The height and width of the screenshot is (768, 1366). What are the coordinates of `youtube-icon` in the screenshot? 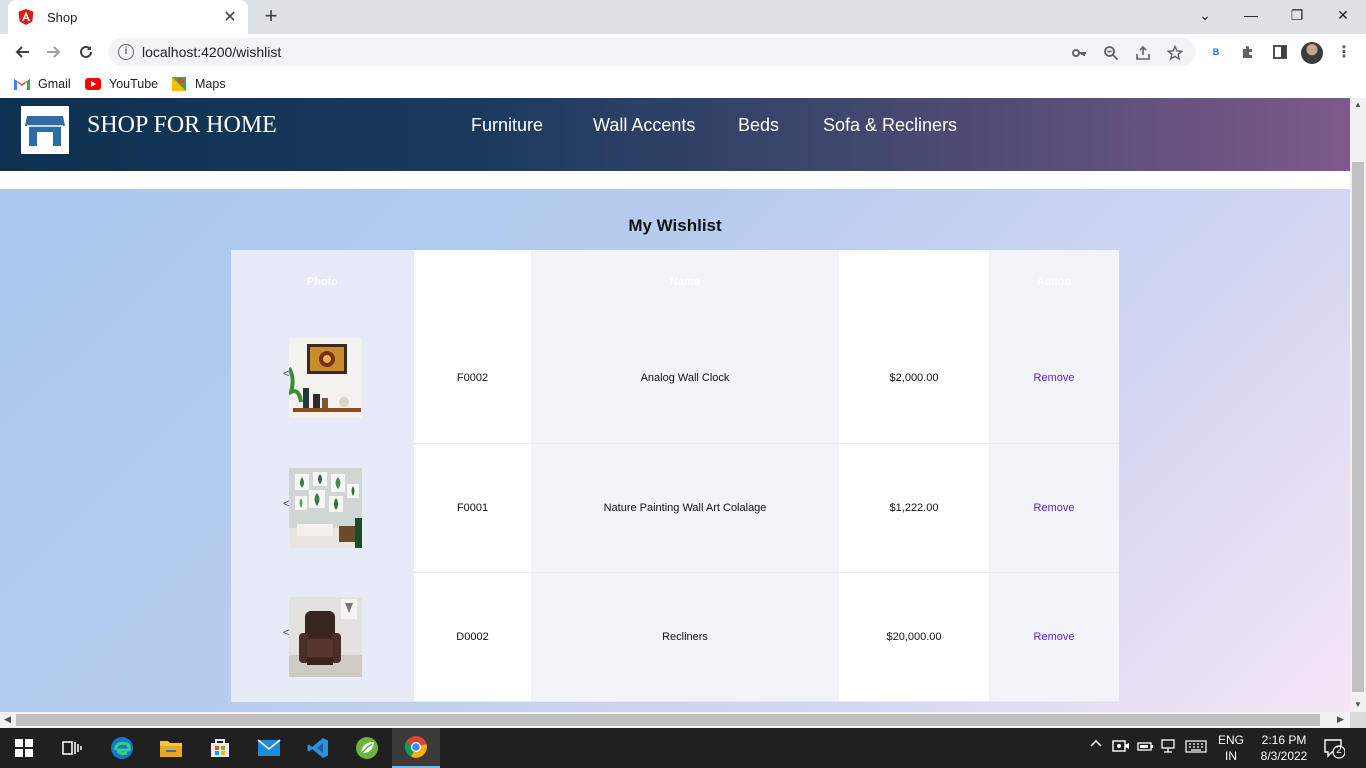 It's located at (93, 84).